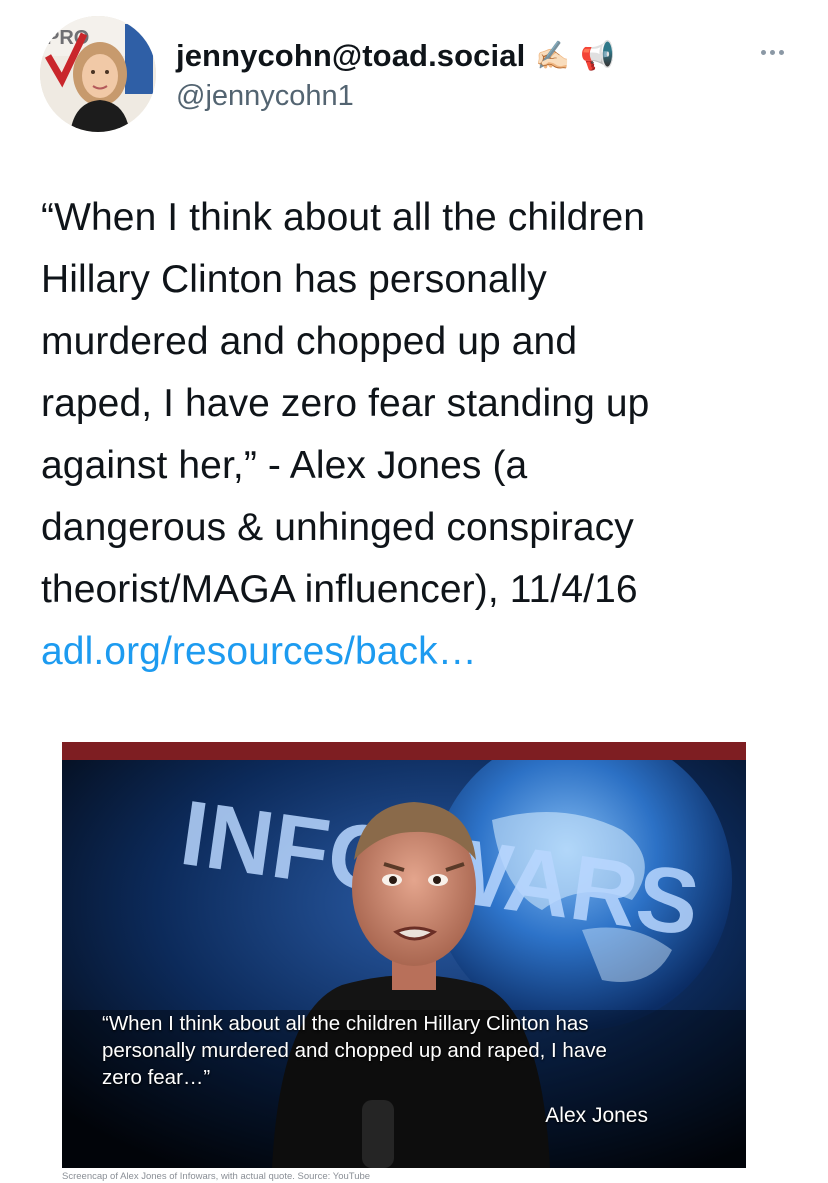  I want to click on avatar-image: PRO, so click(98, 74).